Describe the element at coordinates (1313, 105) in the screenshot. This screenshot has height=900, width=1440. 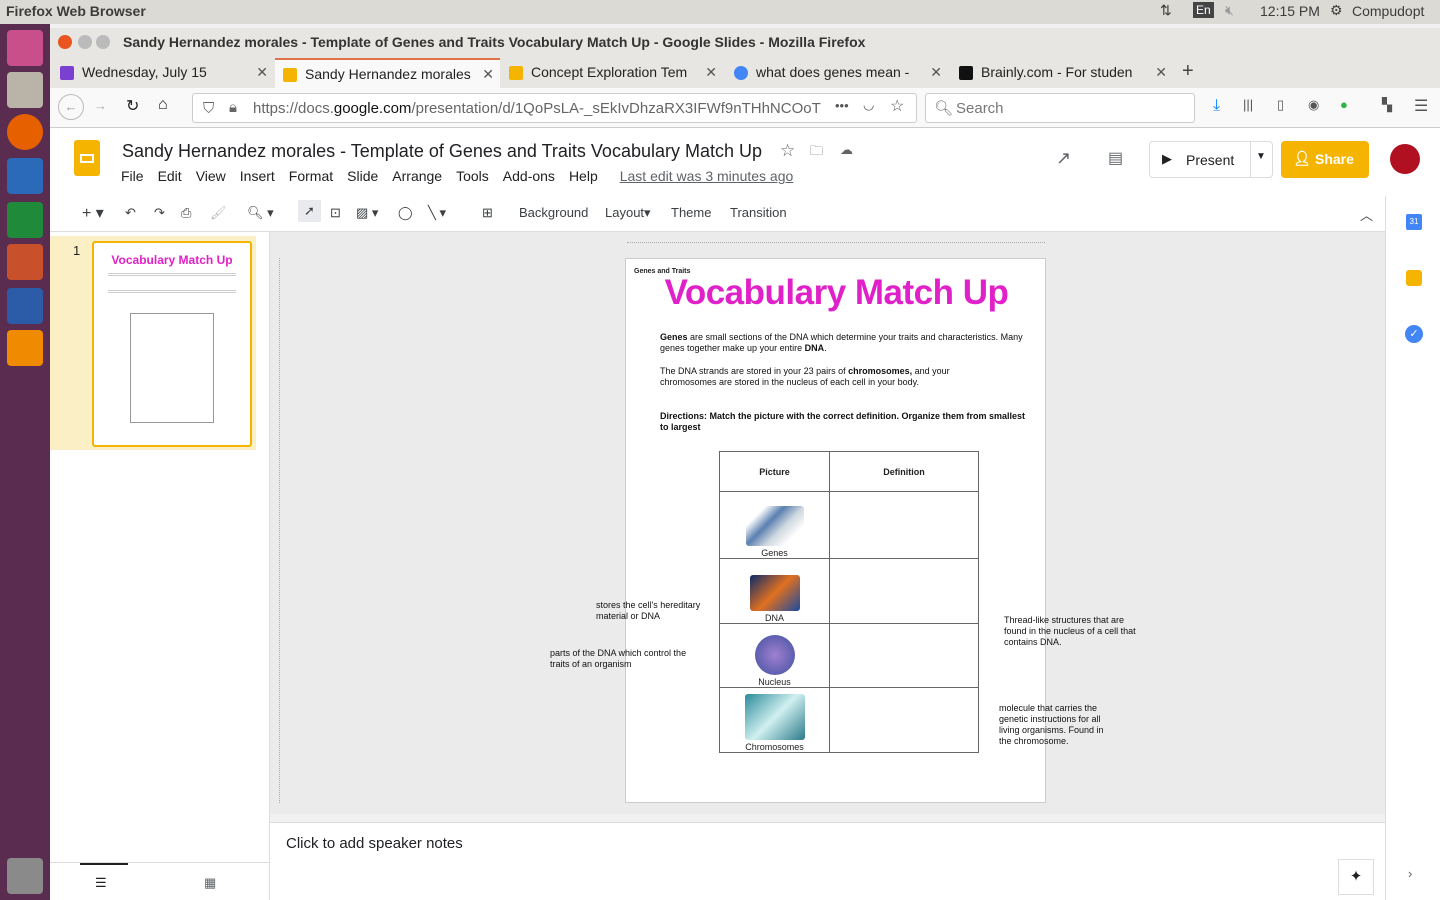
I see `account-icon: ◉` at that location.